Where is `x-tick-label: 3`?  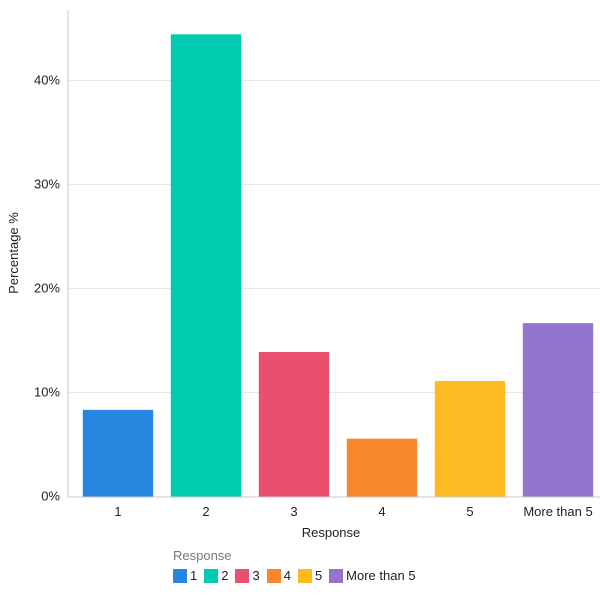 x-tick-label: 3 is located at coordinates (293, 511).